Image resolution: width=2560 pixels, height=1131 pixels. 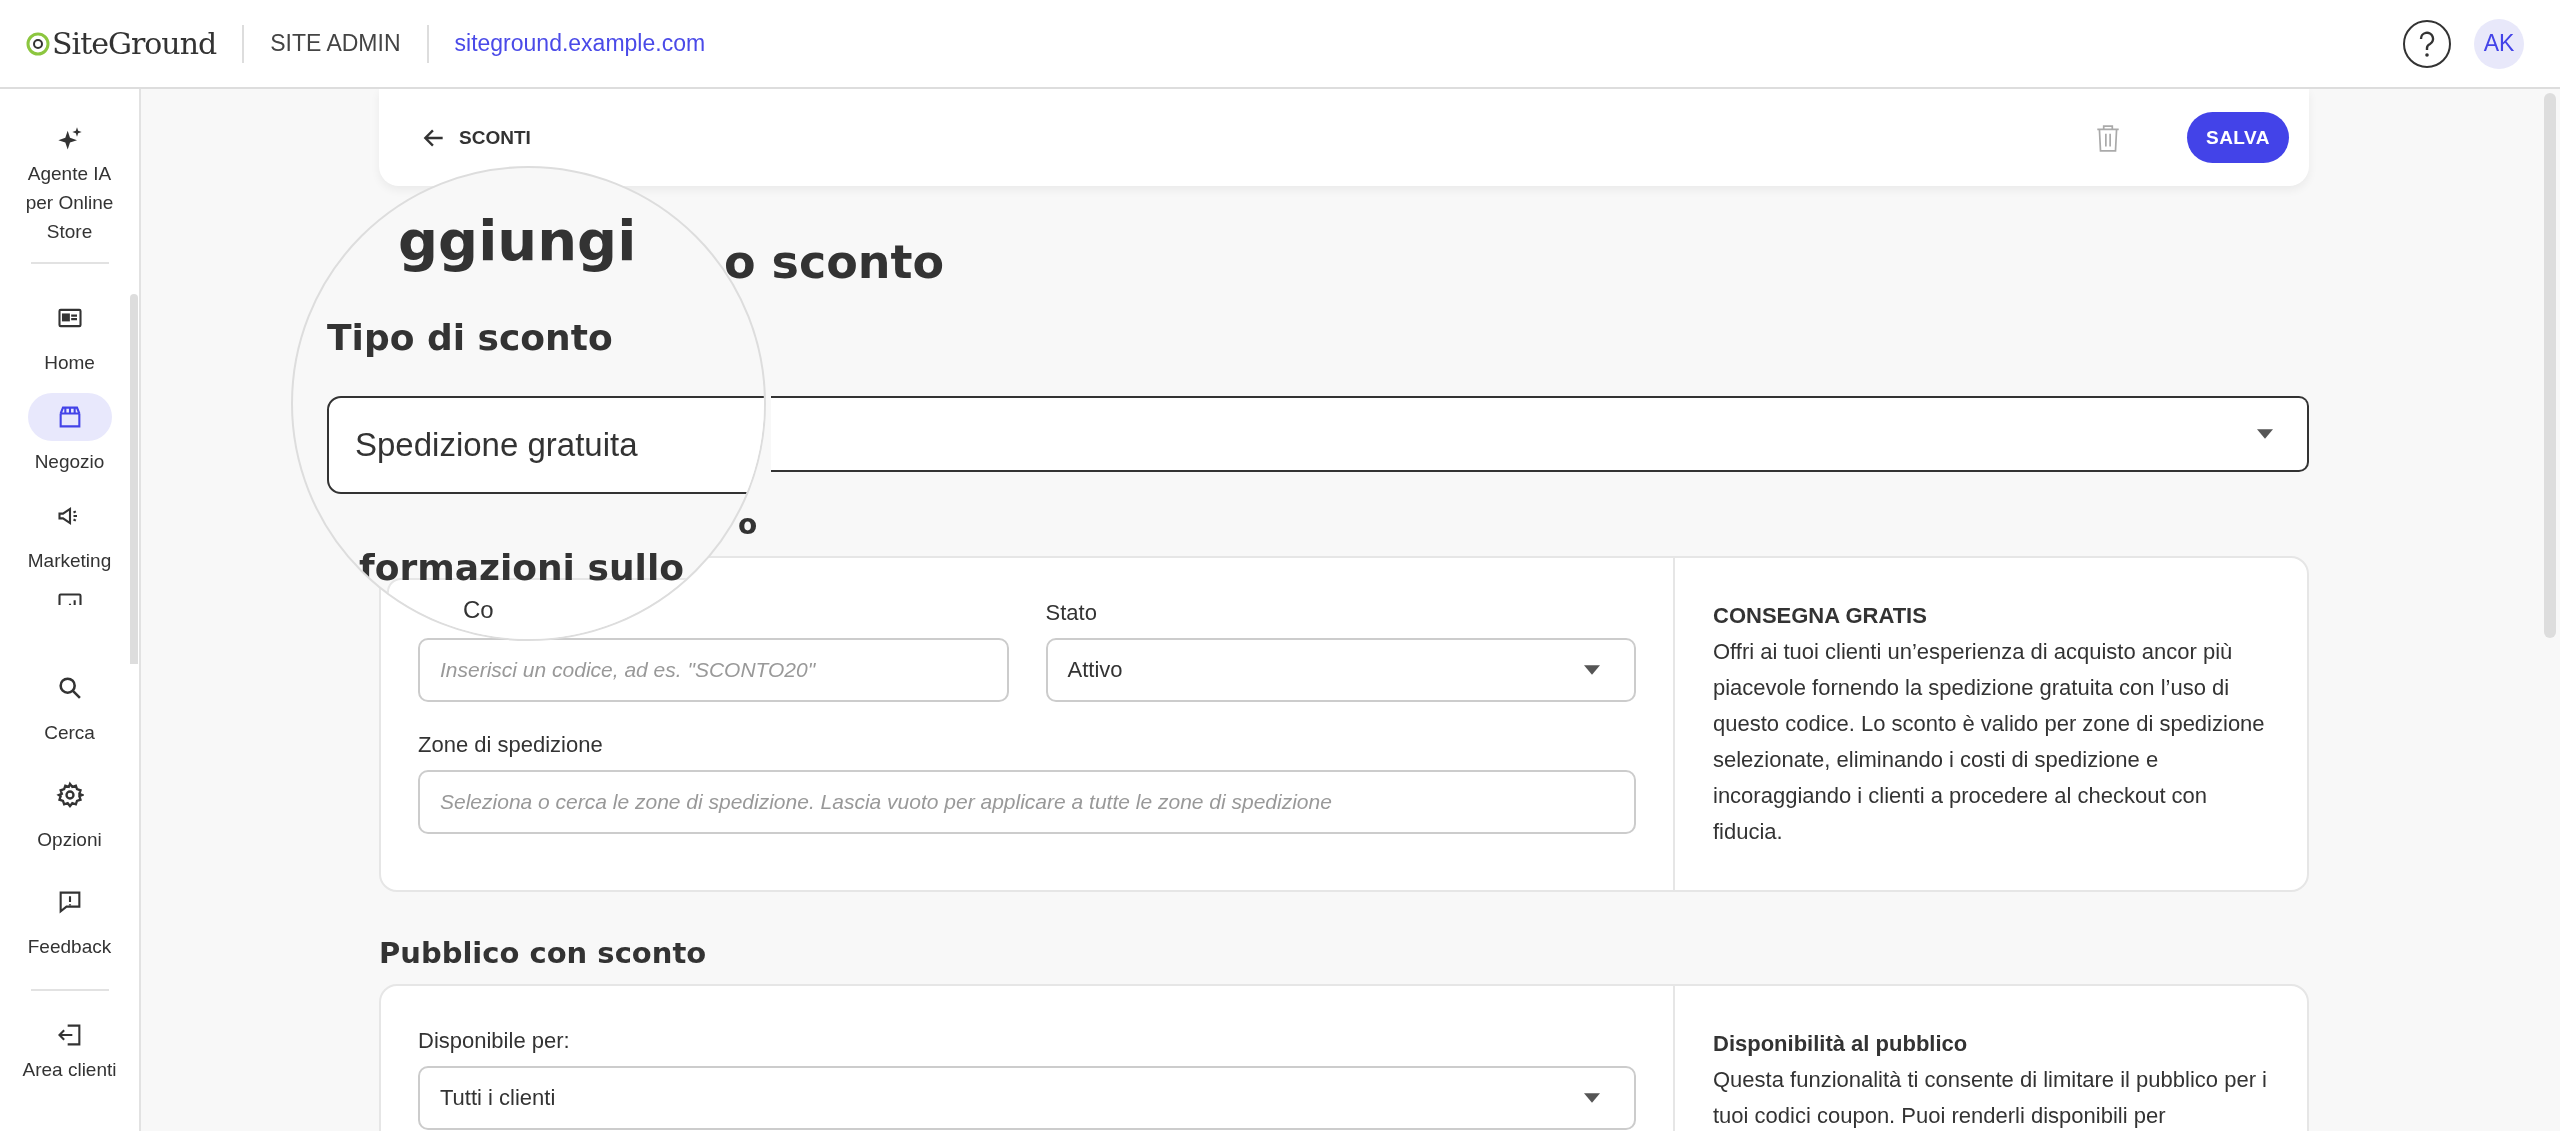 What do you see at coordinates (1990, 1098) in the screenshot?
I see `help-text: Questa funzionalità ti consente di limitare il pubblico per i tuoi codici coupon. Puoi renderli disponibili per` at bounding box center [1990, 1098].